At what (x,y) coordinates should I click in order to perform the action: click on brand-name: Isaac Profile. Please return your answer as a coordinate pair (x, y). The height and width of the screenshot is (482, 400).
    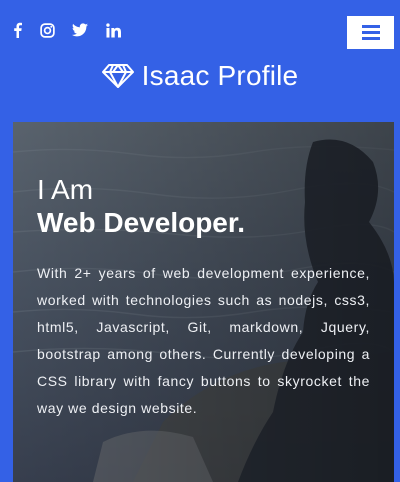
    Looking at the image, I should click on (220, 75).